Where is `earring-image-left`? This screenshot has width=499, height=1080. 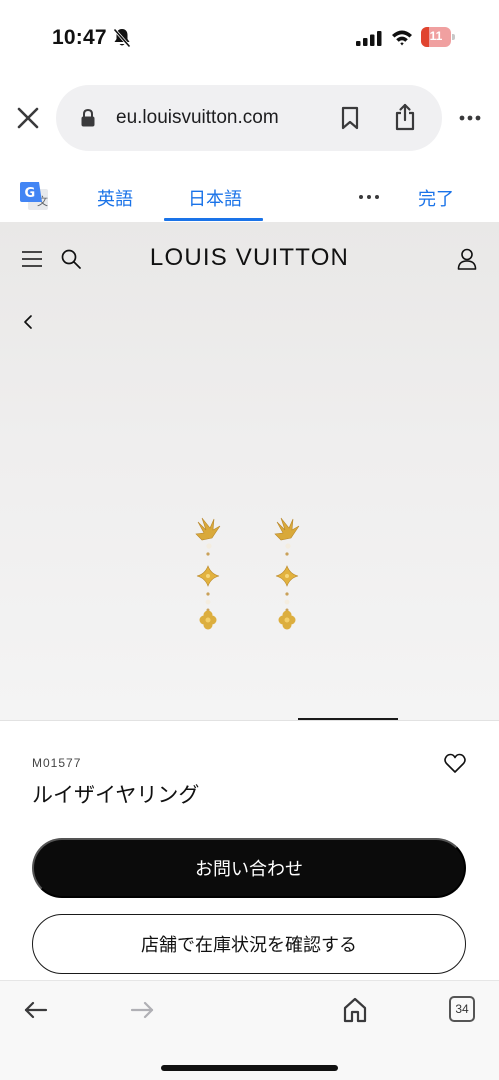
earring-image-left is located at coordinates (208, 573).